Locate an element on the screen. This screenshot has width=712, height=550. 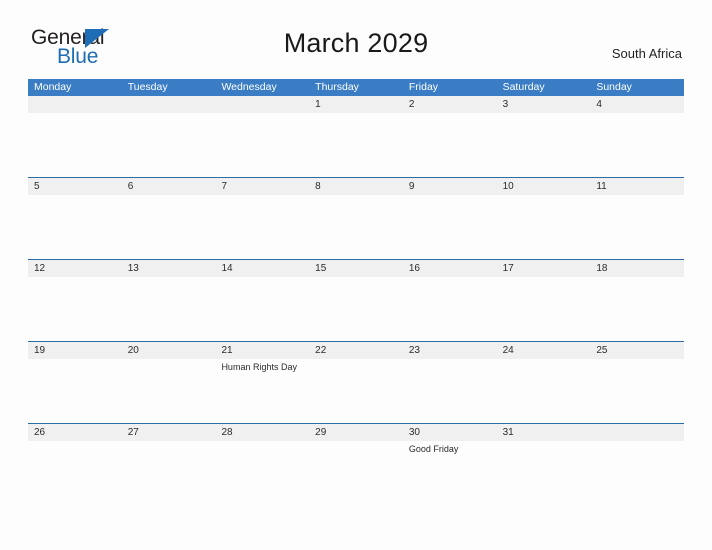
week-date-band: 5 6 7 8 9 10 11 is located at coordinates (356, 186).